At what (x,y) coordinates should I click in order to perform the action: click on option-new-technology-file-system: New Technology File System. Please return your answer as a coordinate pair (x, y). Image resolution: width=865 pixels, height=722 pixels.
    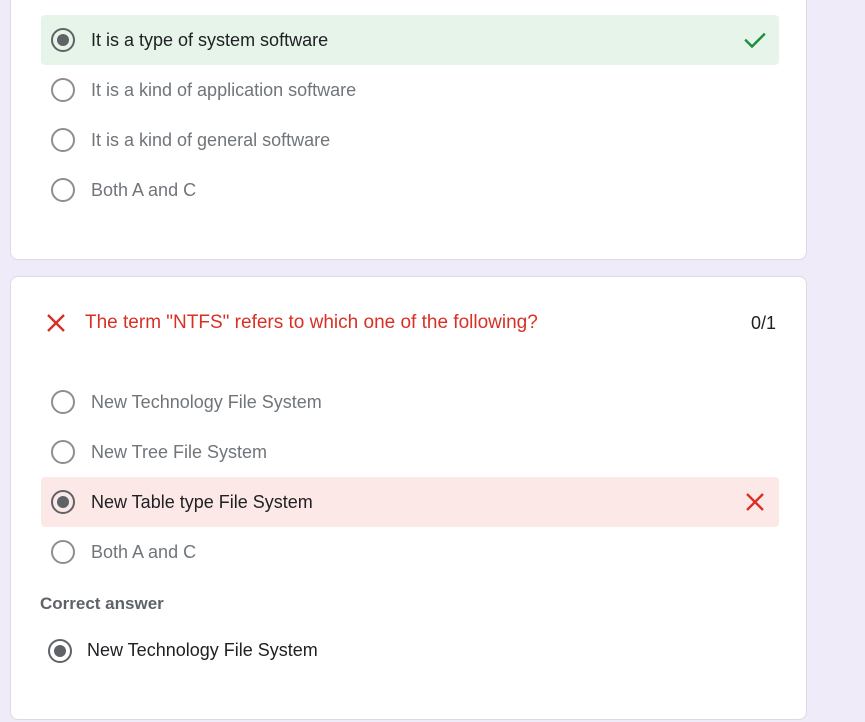
    Looking at the image, I should click on (410, 402).